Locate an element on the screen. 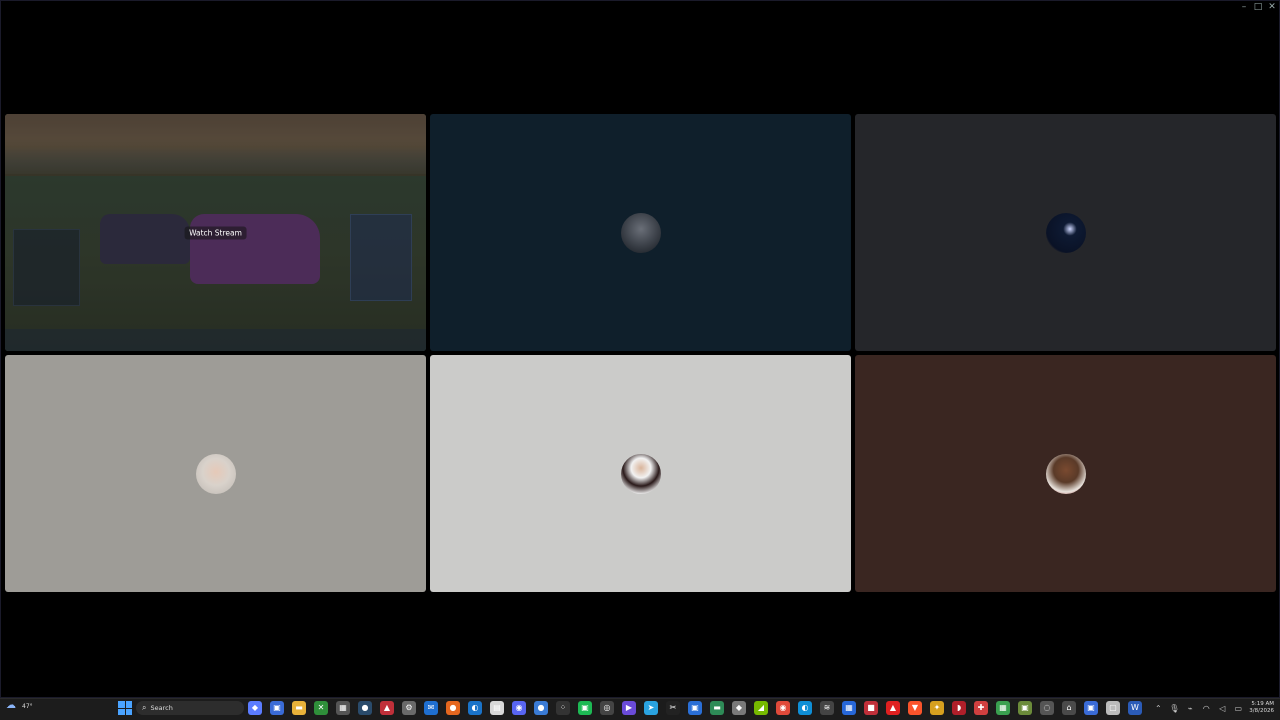 This screenshot has width=1280, height=720. clock: 5:19 AM 3/8/2026 is located at coordinates (1261, 708).